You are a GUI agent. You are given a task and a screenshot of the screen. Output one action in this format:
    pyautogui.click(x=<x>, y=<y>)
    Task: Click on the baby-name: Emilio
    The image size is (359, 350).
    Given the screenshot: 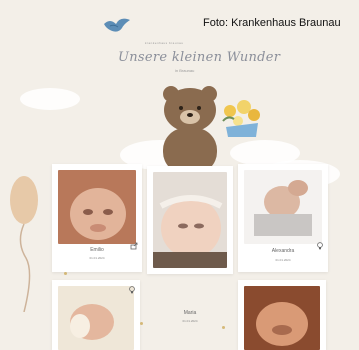 What is the action you would take?
    pyautogui.click(x=97, y=250)
    